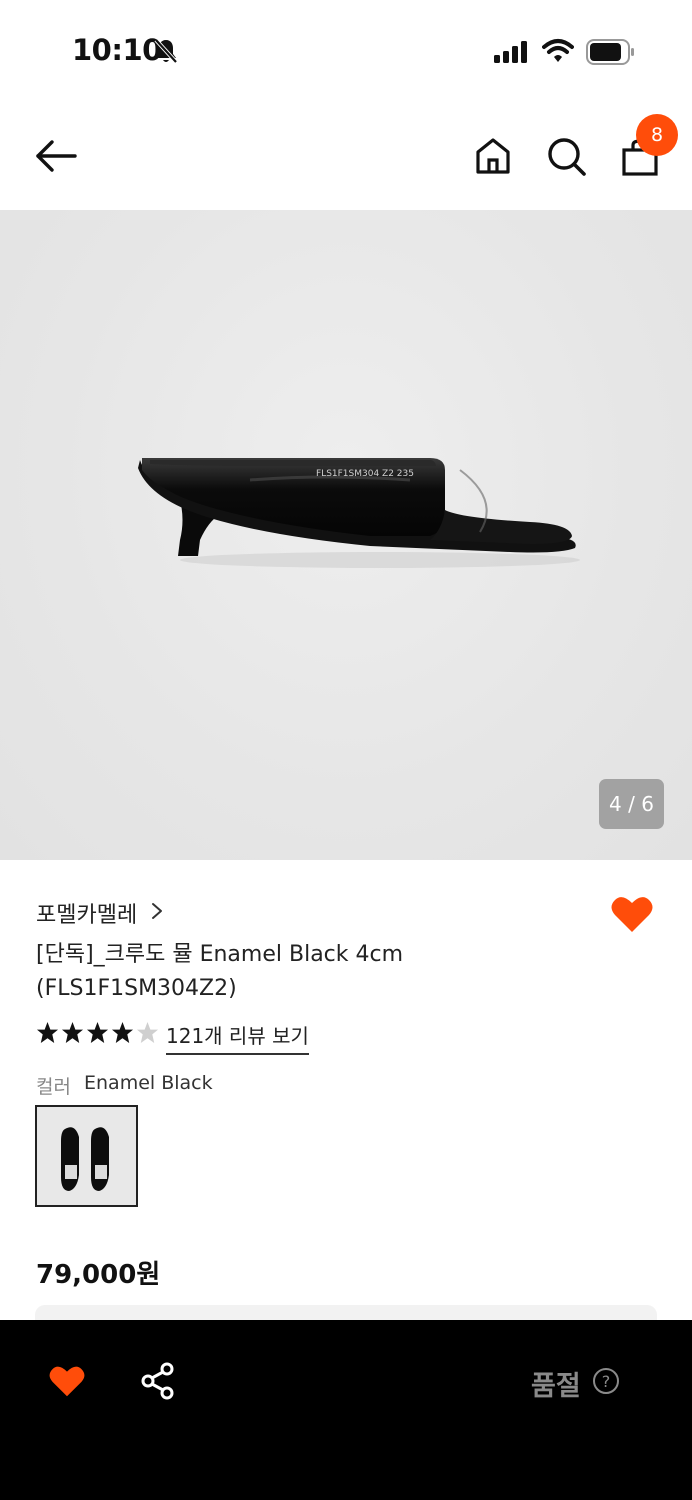 The height and width of the screenshot is (1500, 692). What do you see at coordinates (567, 159) in the screenshot?
I see `search-icon` at bounding box center [567, 159].